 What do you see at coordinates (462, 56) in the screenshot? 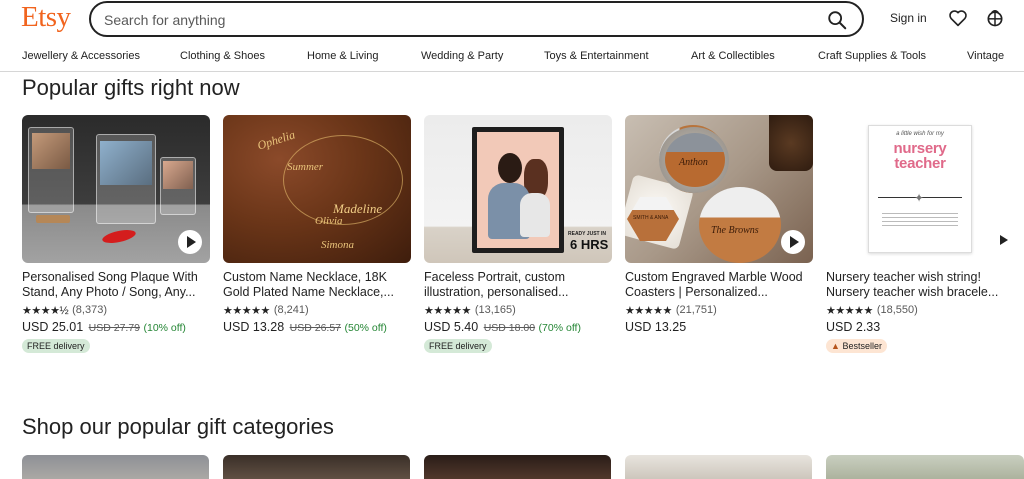
I see `nav-item-wedding: Wedding & Party` at bounding box center [462, 56].